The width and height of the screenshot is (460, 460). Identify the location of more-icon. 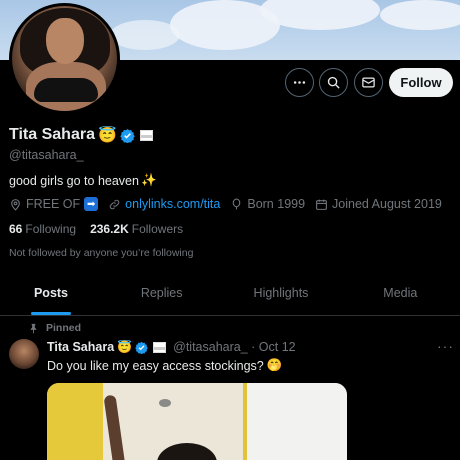
(299, 82).